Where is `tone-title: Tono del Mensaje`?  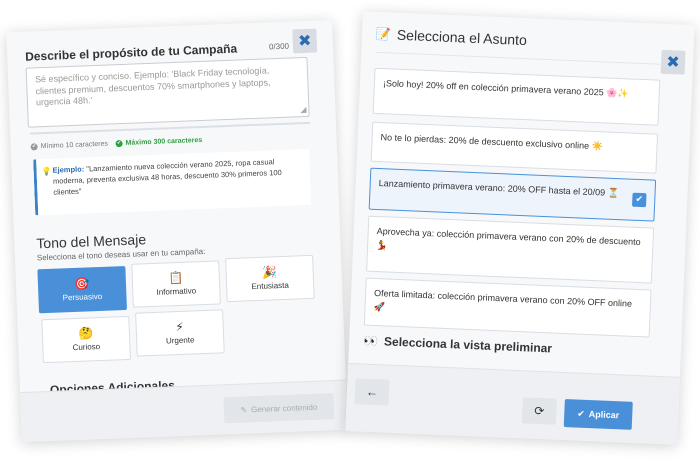 tone-title: Tono del Mensaje is located at coordinates (91, 241).